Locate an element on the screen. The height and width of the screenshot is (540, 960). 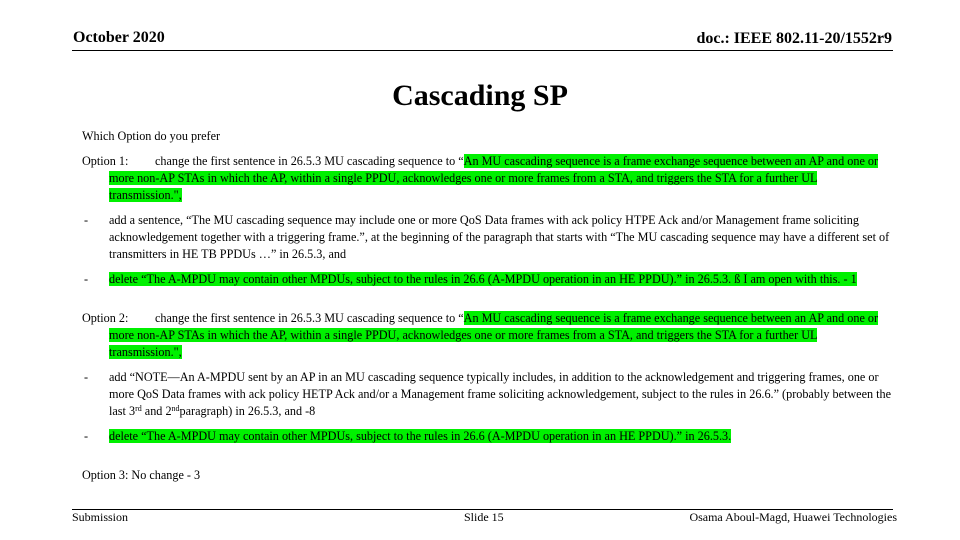
option2-label: Option 2: is located at coordinates (105, 318).